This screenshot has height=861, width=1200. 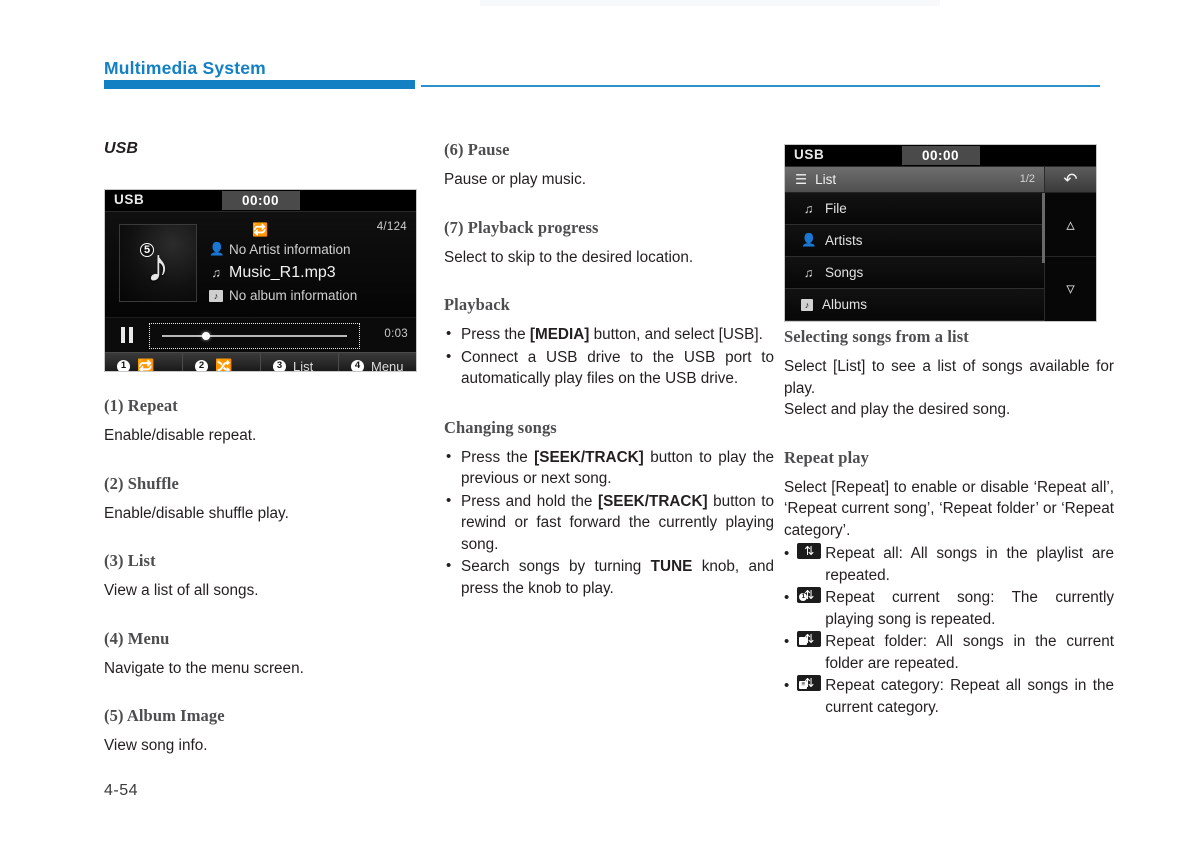 I want to click on shuffle-icon: 🔀, so click(x=224, y=365).